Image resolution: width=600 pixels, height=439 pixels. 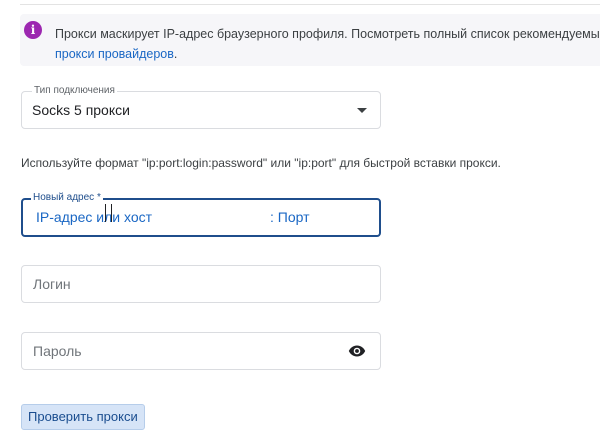 What do you see at coordinates (57, 351) in the screenshot?
I see `password-placeholder: Пароль` at bounding box center [57, 351].